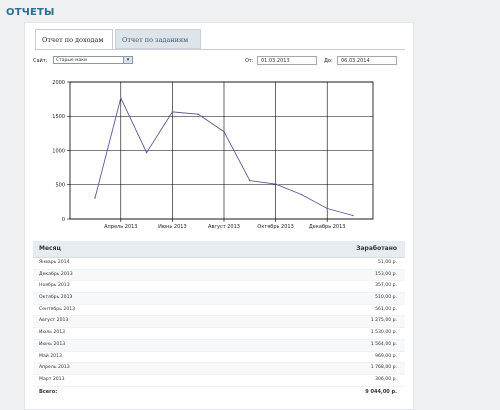  Describe the element at coordinates (275, 227) in the screenshot. I see `x-tick-label: Октябрь 2013` at that location.